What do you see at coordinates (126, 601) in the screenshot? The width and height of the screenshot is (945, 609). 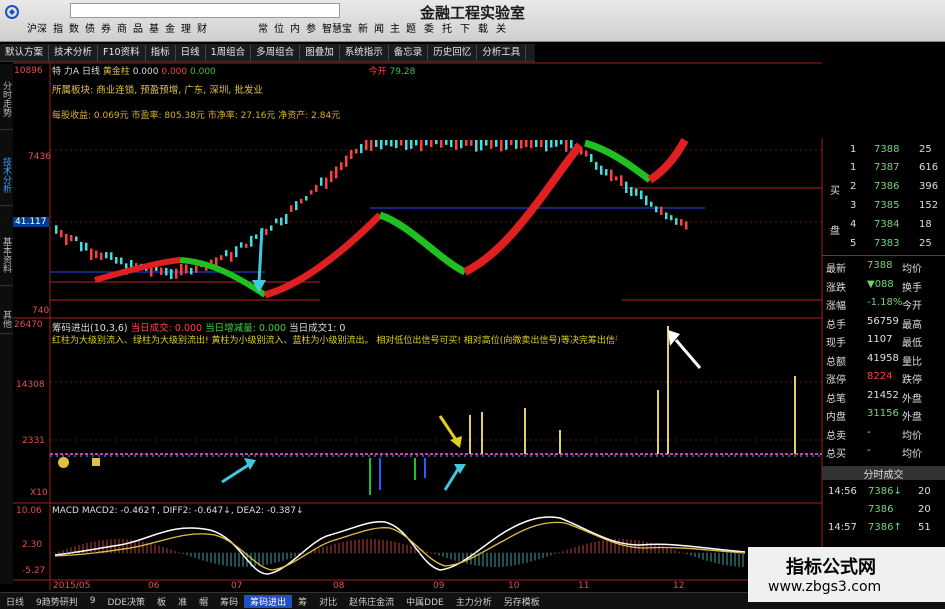 I see `bottom-tab: DDE决策` at bounding box center [126, 601].